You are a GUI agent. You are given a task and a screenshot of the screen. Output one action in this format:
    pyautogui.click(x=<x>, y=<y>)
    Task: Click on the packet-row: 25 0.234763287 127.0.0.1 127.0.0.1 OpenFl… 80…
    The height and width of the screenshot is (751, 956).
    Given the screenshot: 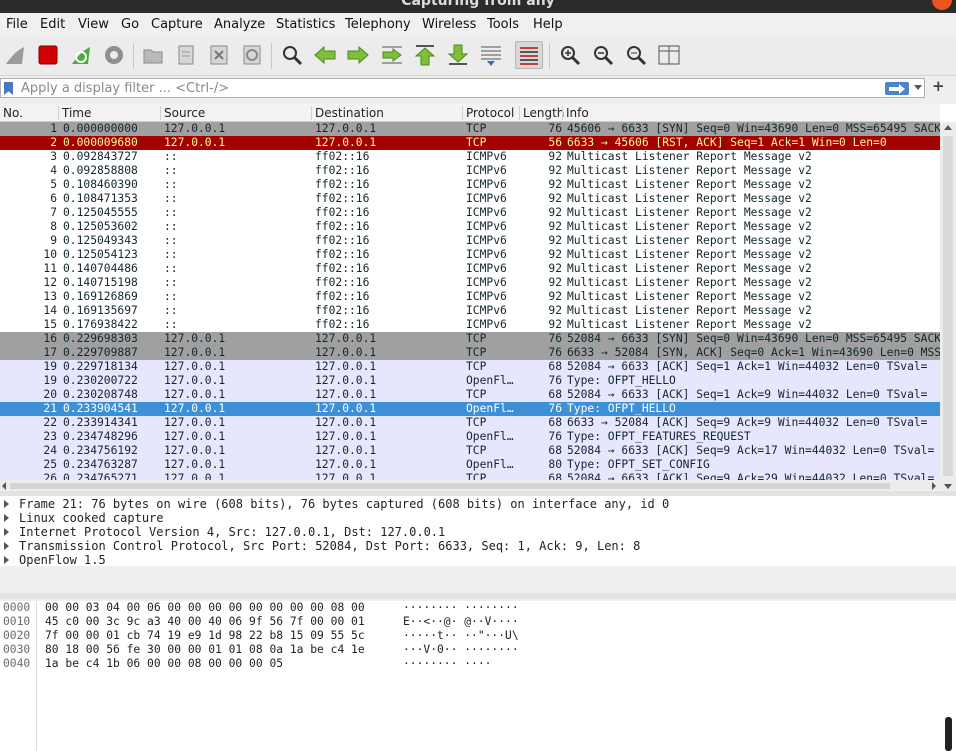 What is the action you would take?
    pyautogui.click(x=470, y=465)
    